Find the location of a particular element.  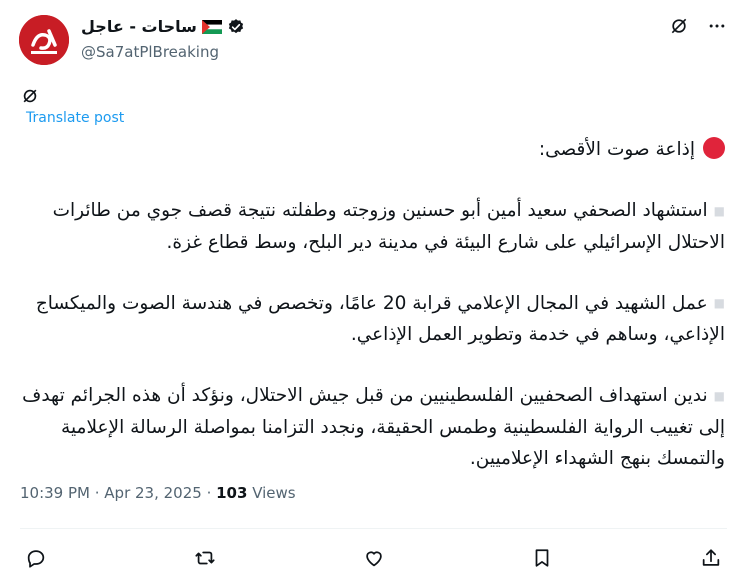

avatar-logo is located at coordinates (44, 40).